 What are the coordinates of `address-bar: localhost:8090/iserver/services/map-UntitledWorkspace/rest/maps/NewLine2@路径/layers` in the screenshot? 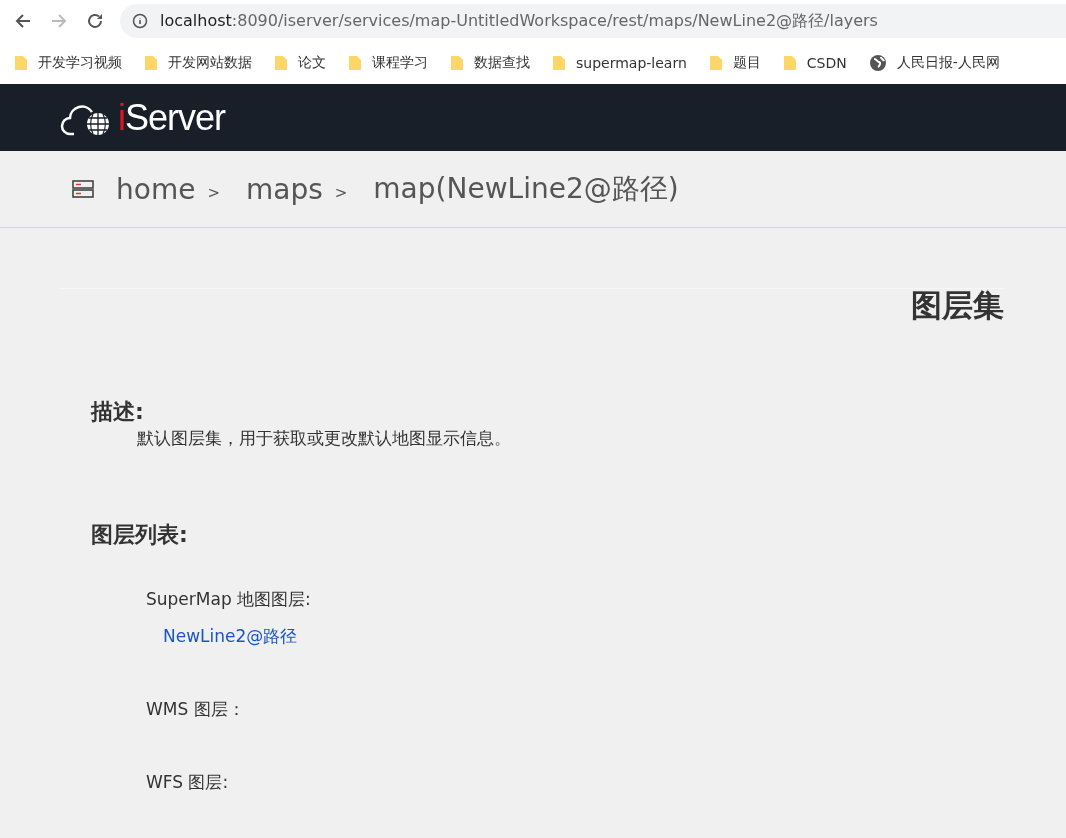 It's located at (593, 21).